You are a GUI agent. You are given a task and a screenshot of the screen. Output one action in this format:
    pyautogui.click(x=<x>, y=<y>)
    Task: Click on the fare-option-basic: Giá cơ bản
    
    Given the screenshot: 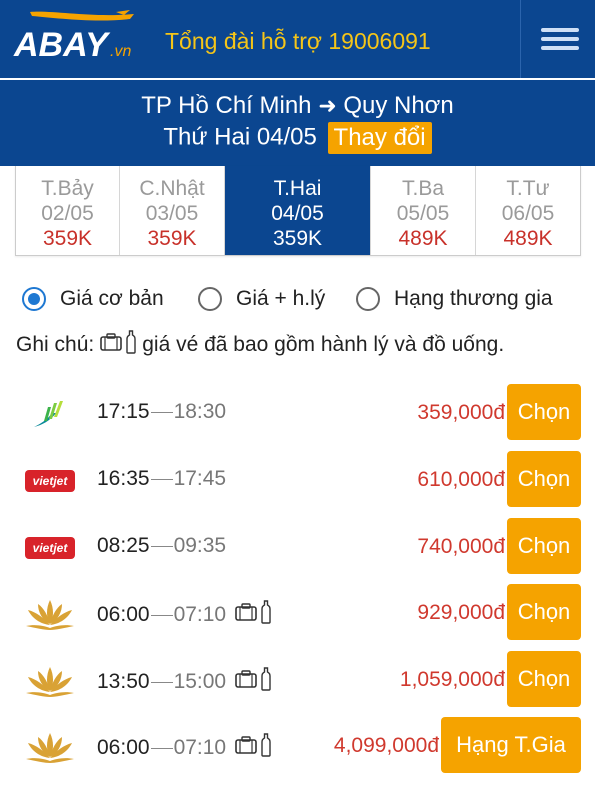 What is the action you would take?
    pyautogui.click(x=93, y=299)
    